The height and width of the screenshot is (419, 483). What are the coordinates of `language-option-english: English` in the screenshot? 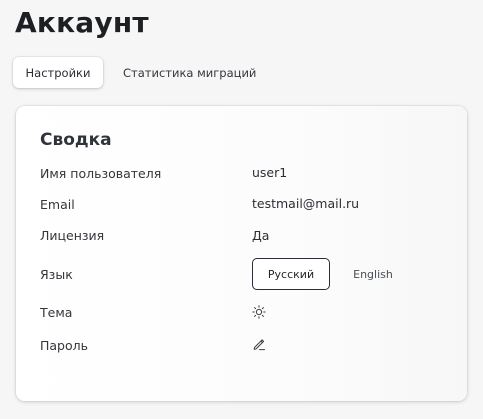 It's located at (373, 274).